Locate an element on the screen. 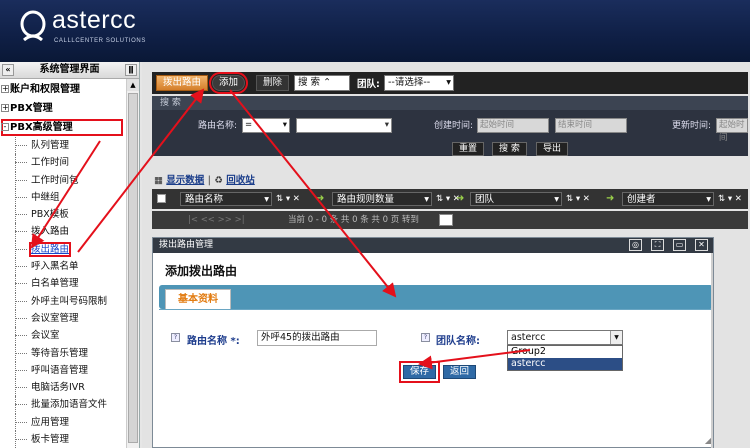  dialog-title: 拨出路由管理 is located at coordinates (186, 245).